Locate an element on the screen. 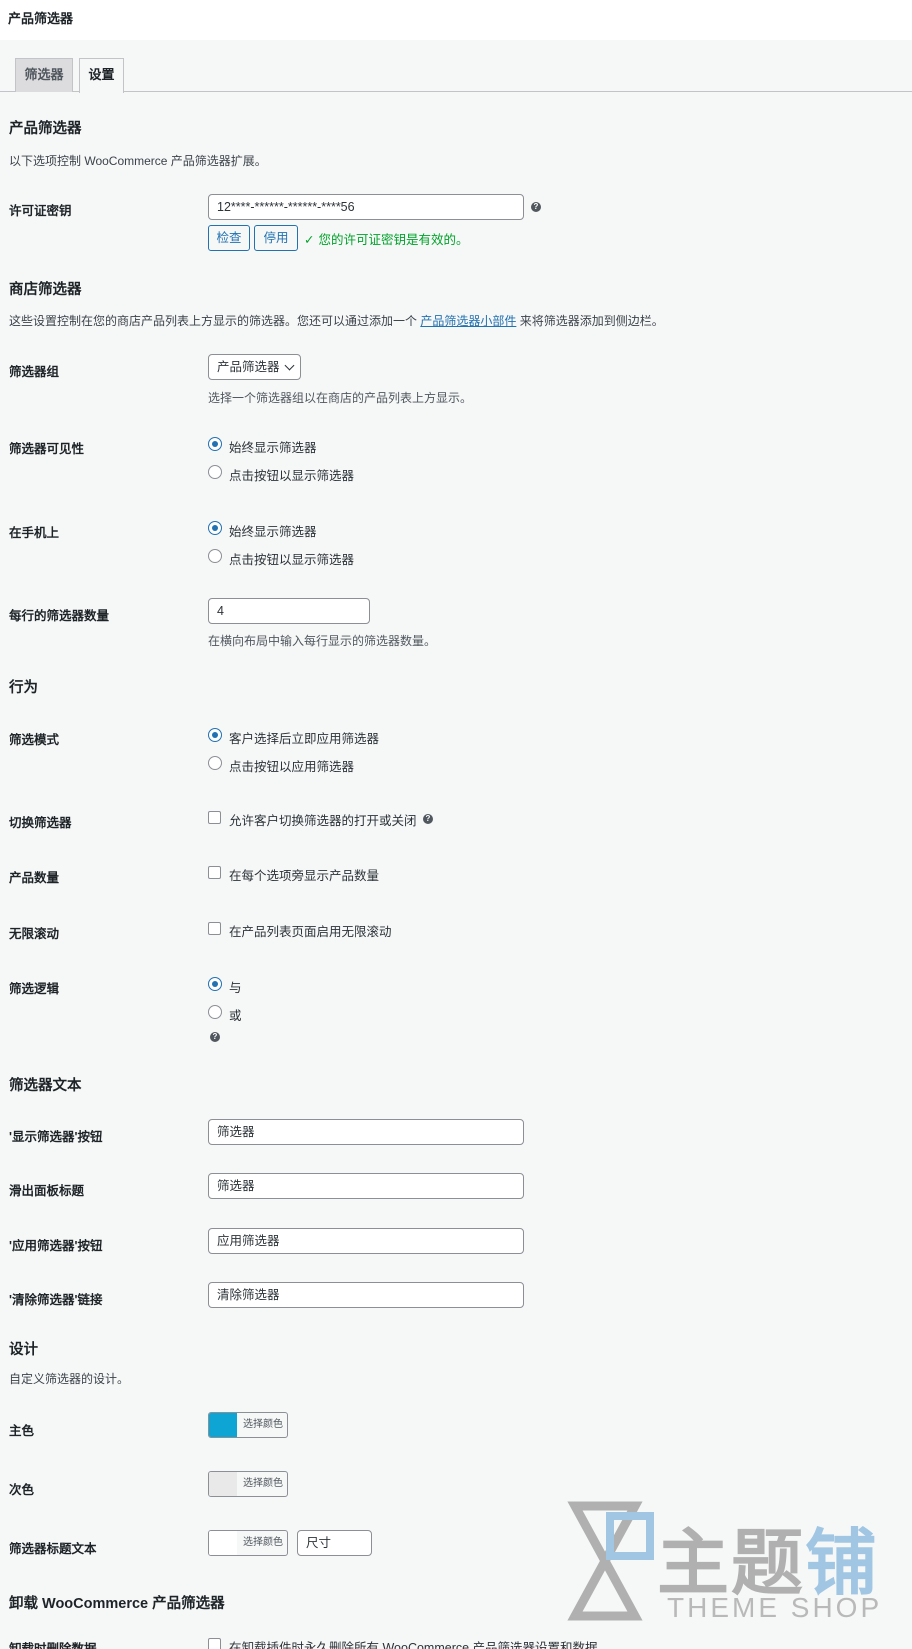 The image size is (912, 1649). mobile-radio-always is located at coordinates (215, 528).